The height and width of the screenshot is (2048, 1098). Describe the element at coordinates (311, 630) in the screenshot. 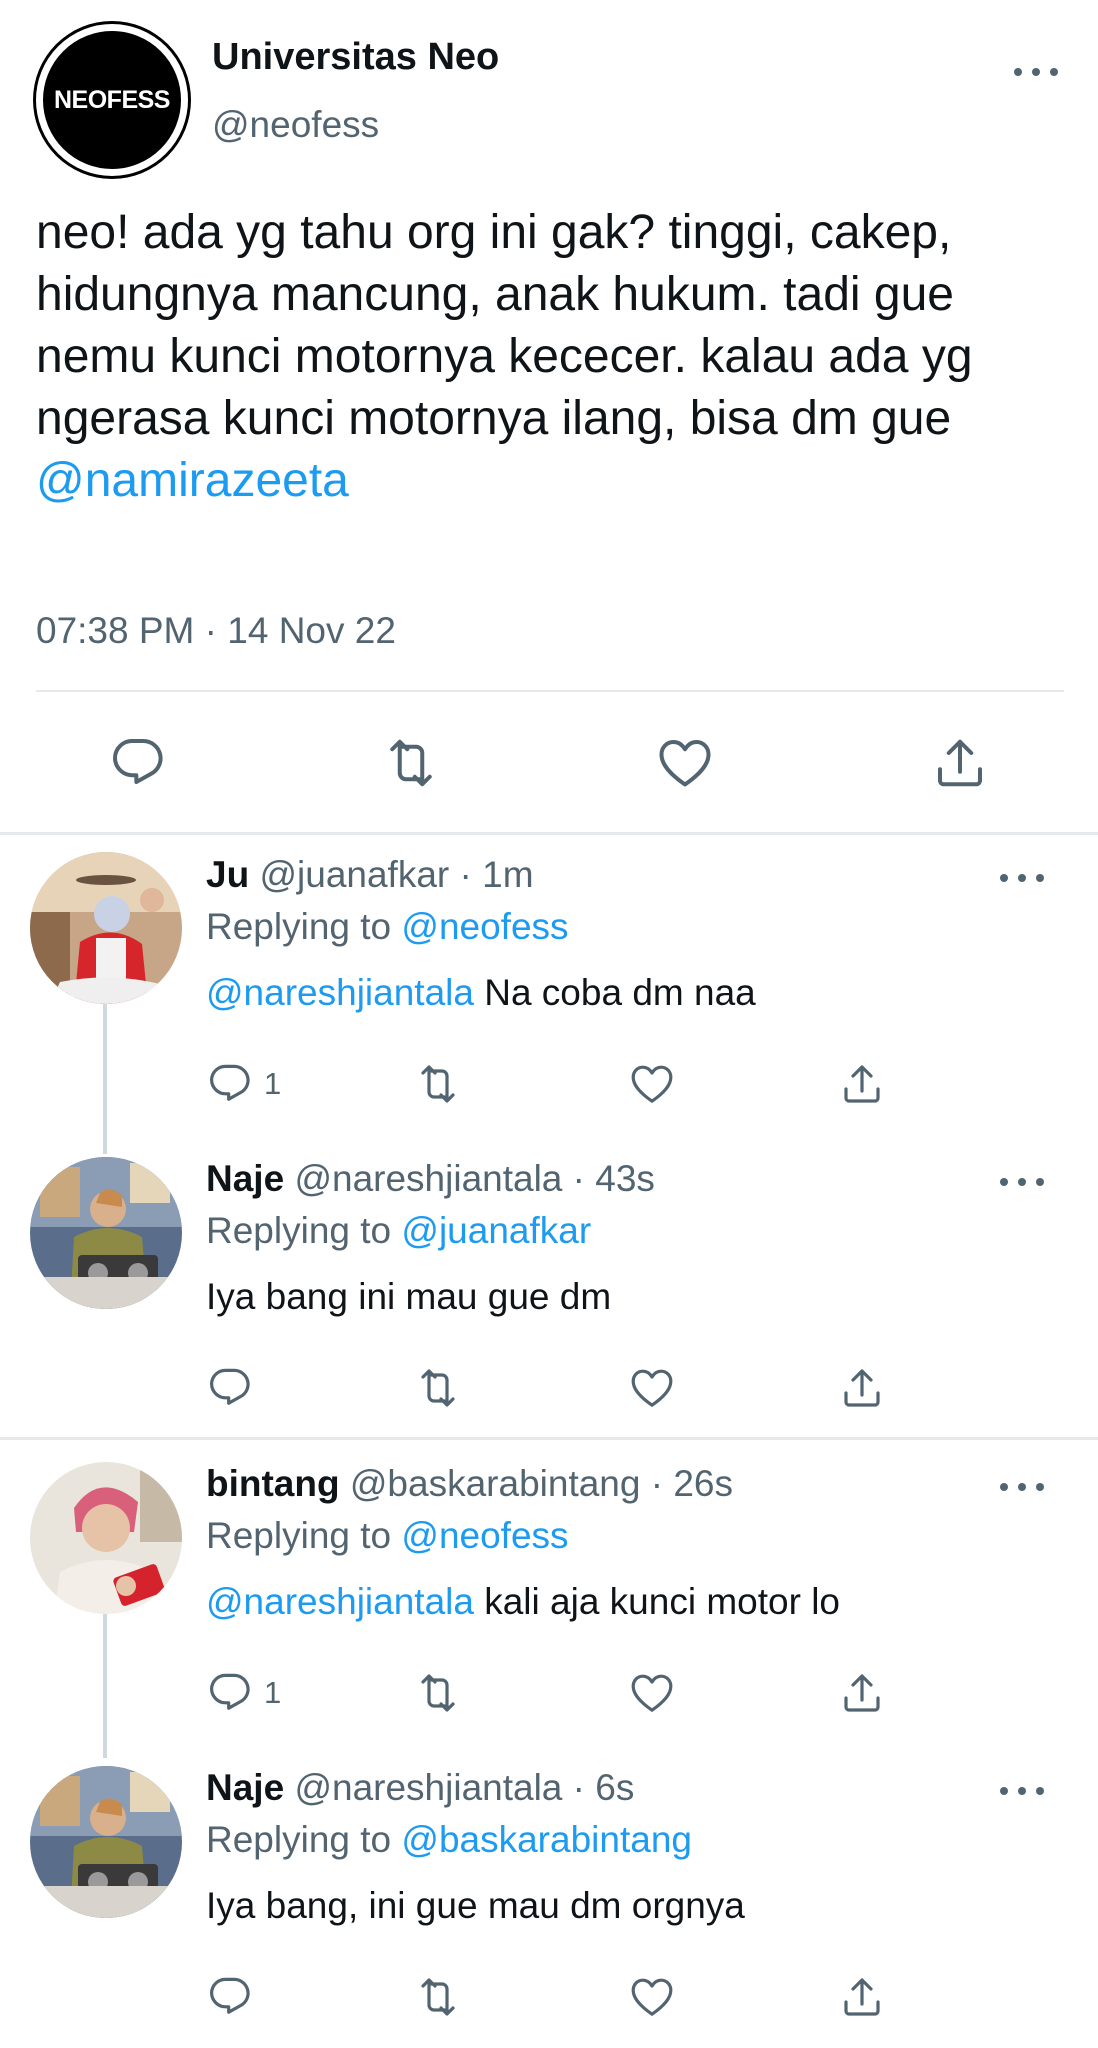

I see `tweet-date: 14 Nov 22` at that location.